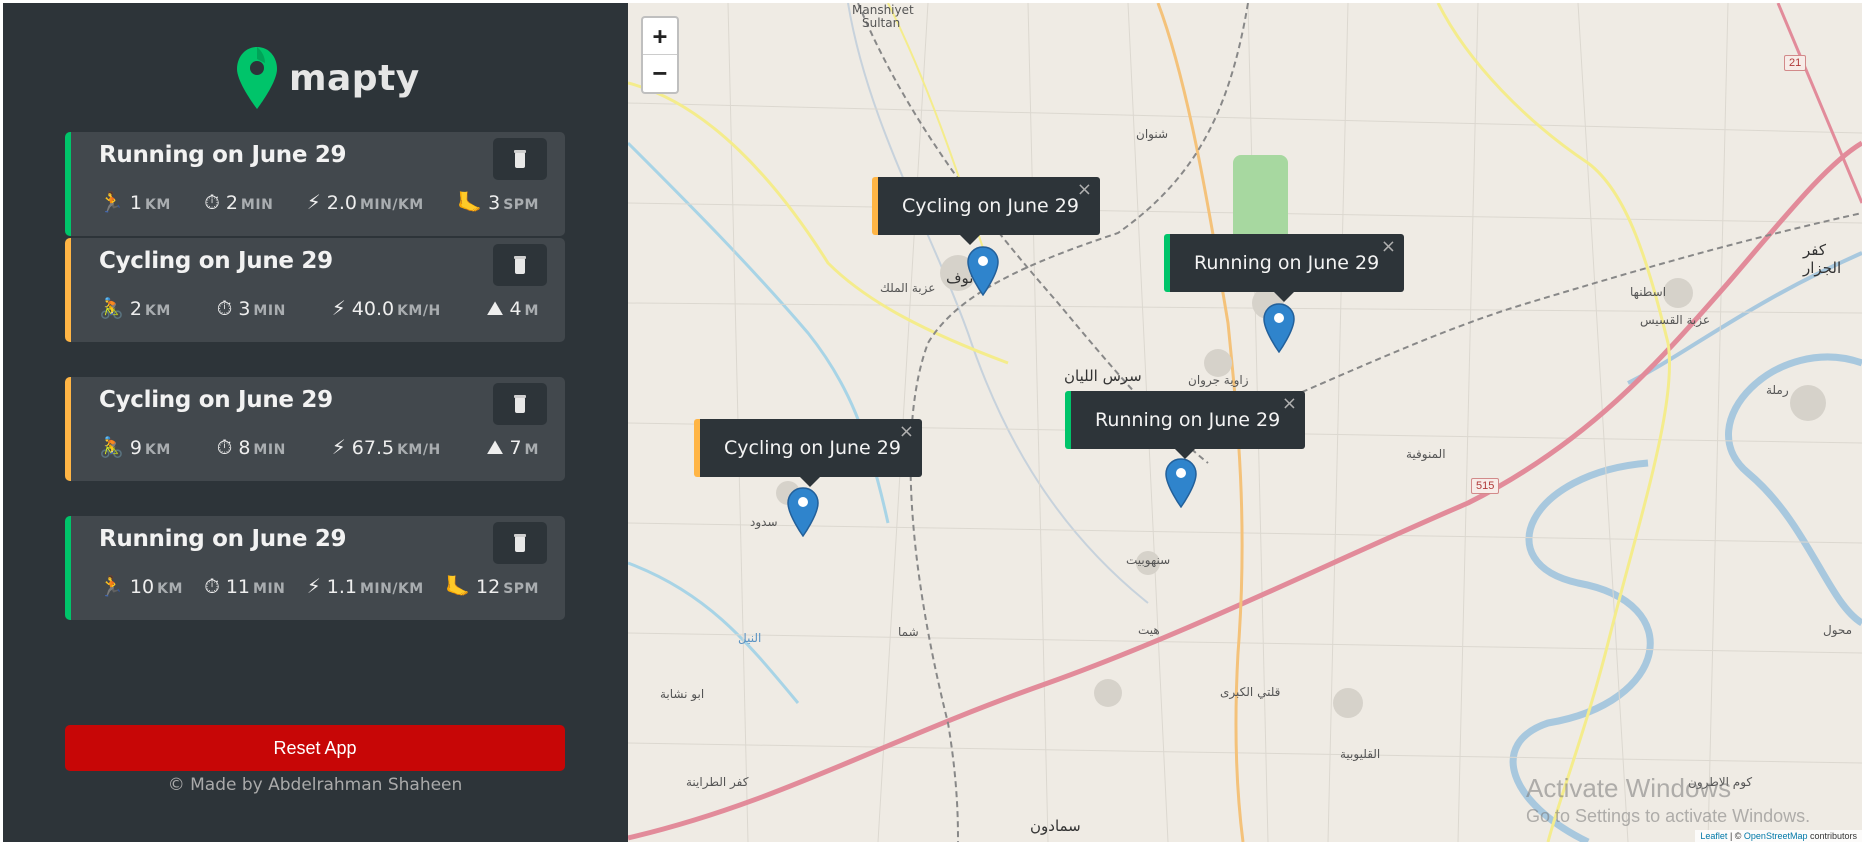 The height and width of the screenshot is (842, 1862). What do you see at coordinates (1188, 420) in the screenshot?
I see `popup-label: Running on June 29` at bounding box center [1188, 420].